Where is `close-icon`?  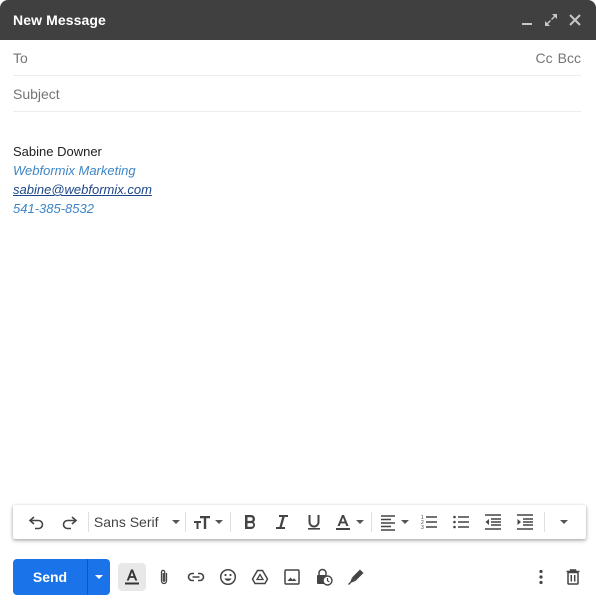
close-icon is located at coordinates (575, 20).